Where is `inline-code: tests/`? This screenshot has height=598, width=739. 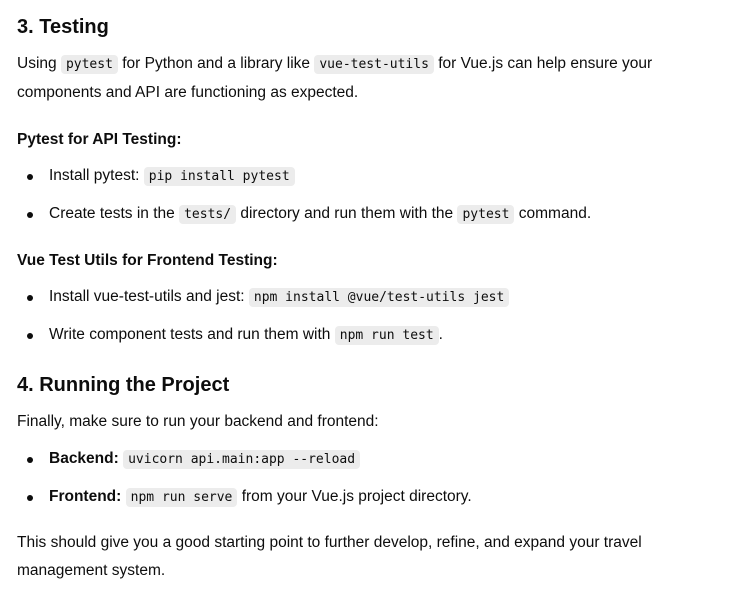
inline-code: tests/ is located at coordinates (208, 214).